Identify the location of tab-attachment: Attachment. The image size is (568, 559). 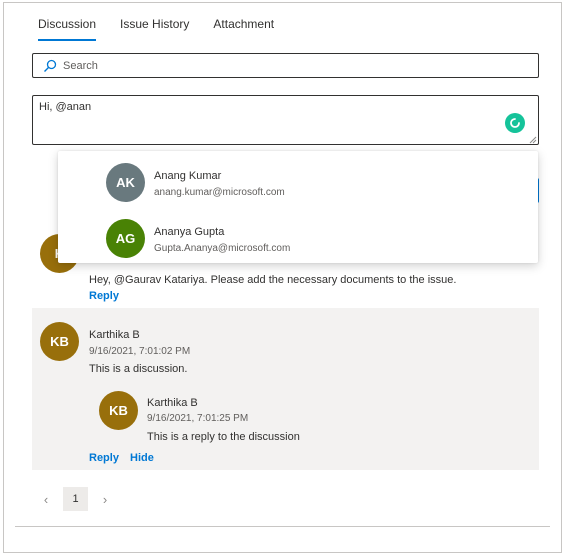
(243, 29).